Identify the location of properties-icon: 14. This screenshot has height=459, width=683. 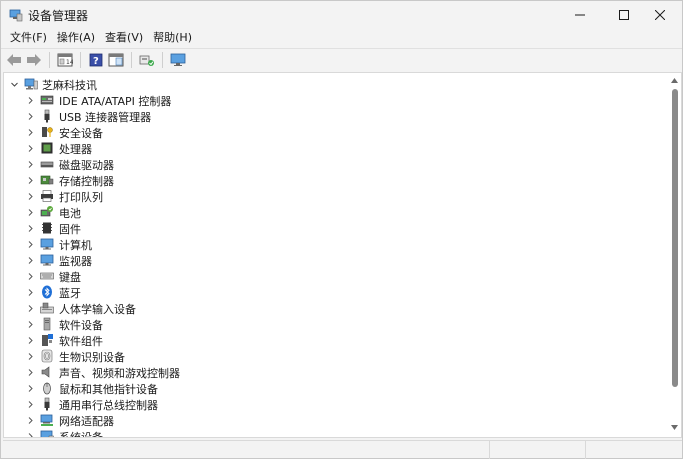
(65, 59).